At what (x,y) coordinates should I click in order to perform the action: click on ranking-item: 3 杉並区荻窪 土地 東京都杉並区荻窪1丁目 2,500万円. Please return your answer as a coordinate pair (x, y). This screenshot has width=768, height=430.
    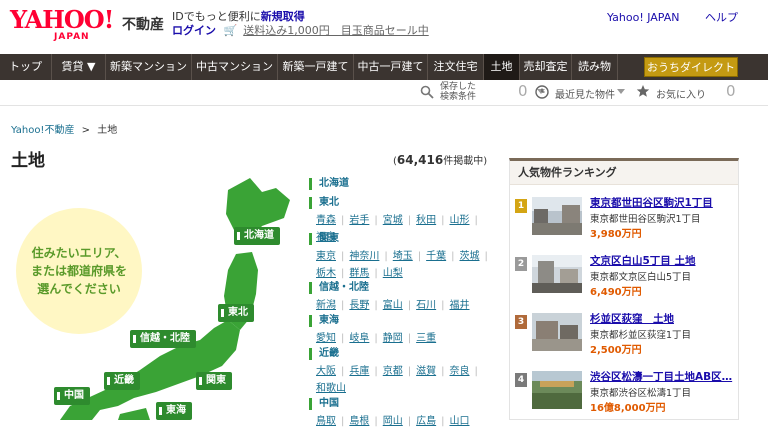
    Looking at the image, I should click on (625, 338).